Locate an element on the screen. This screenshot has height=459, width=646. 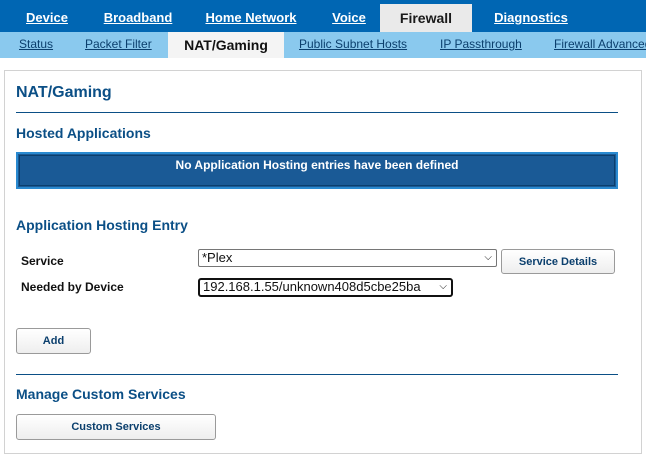
service-select-value: *Plex is located at coordinates (217, 257).